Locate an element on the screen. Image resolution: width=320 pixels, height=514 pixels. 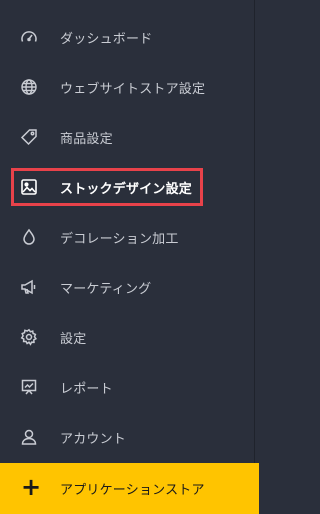
sidebar-item-label: レポート is located at coordinates (86, 389).